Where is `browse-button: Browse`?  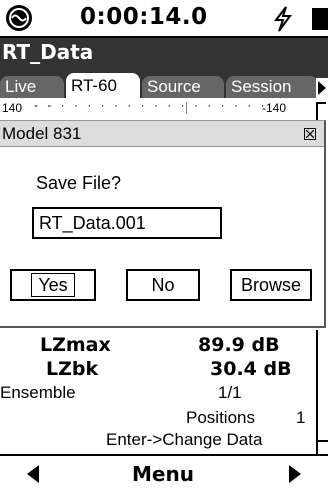 browse-button: Browse is located at coordinates (271, 285).